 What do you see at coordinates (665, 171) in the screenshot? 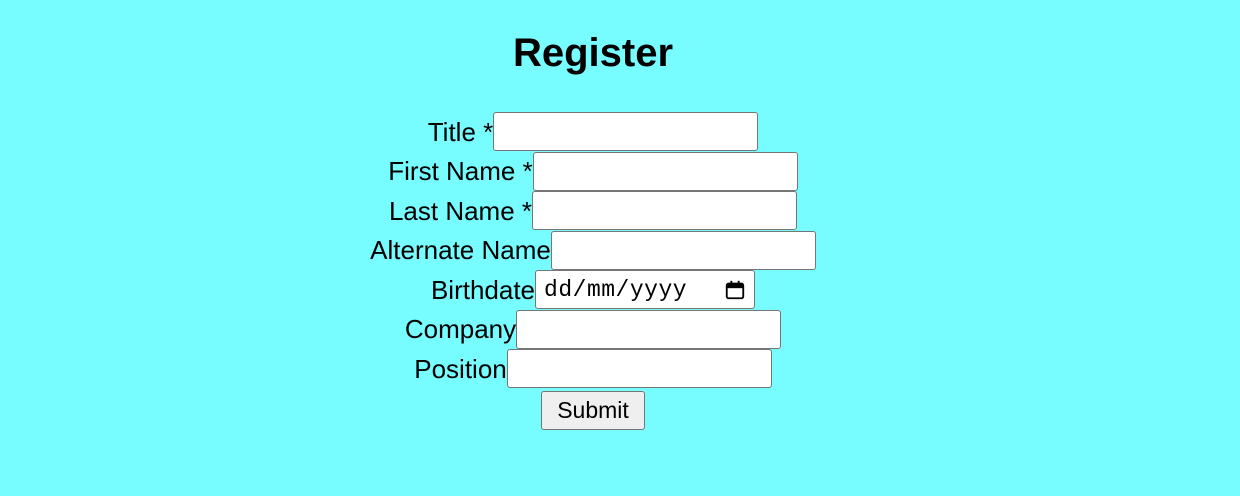
I see `first-name-input` at bounding box center [665, 171].